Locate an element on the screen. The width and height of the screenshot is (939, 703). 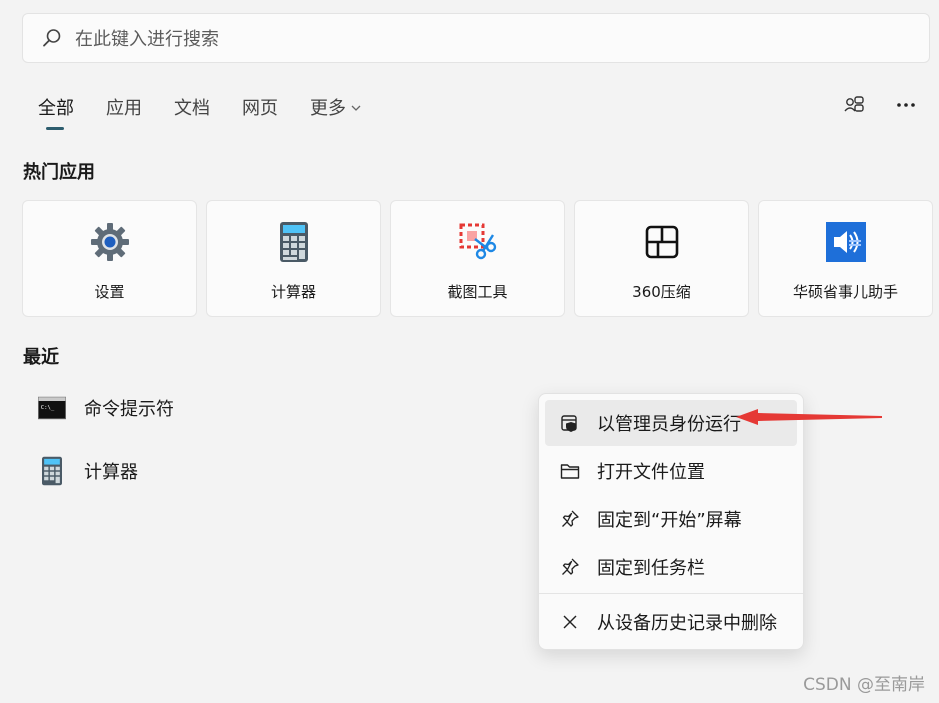
app-tile-label: 截图工具 is located at coordinates (477, 292).